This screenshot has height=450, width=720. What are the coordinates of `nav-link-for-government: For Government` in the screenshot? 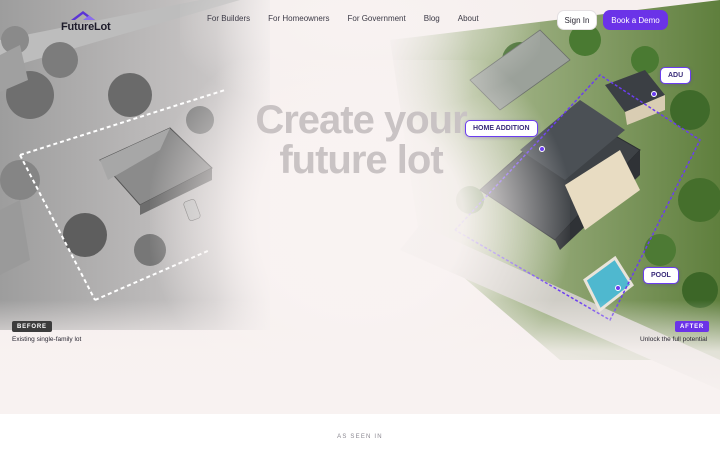 It's located at (376, 18).